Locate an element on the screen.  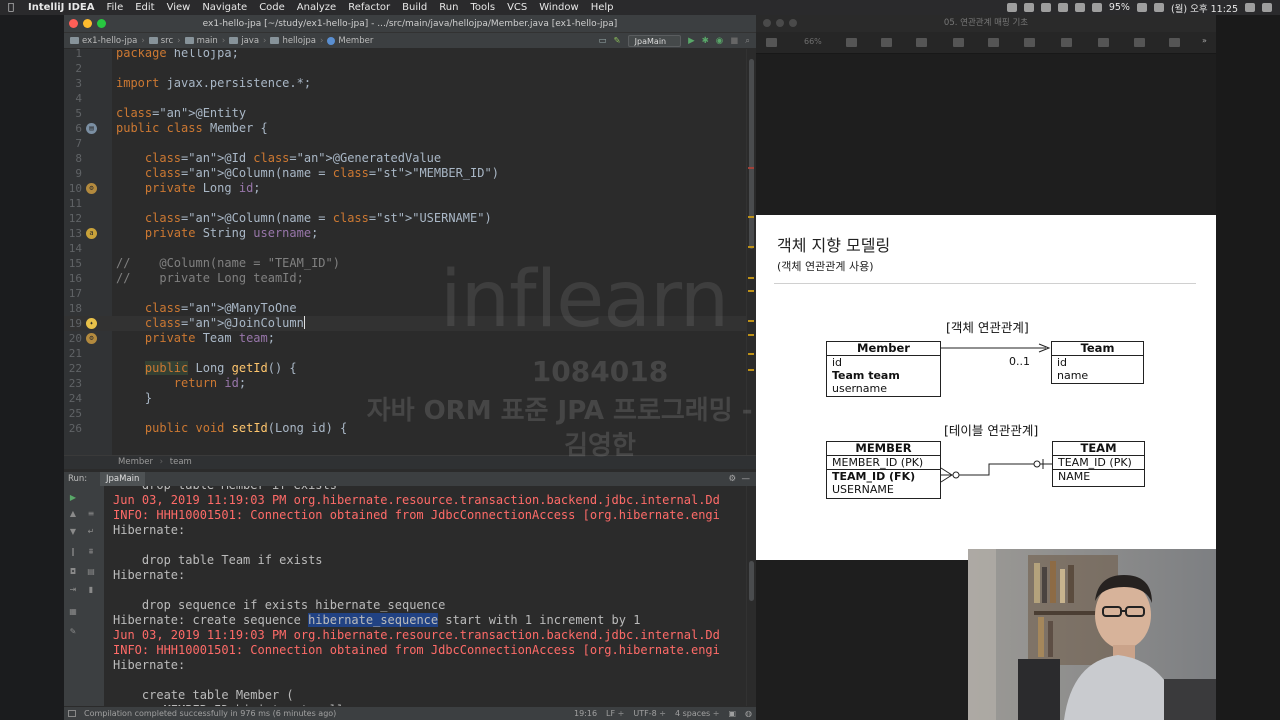
menu-window: Window is located at coordinates (558, 7).